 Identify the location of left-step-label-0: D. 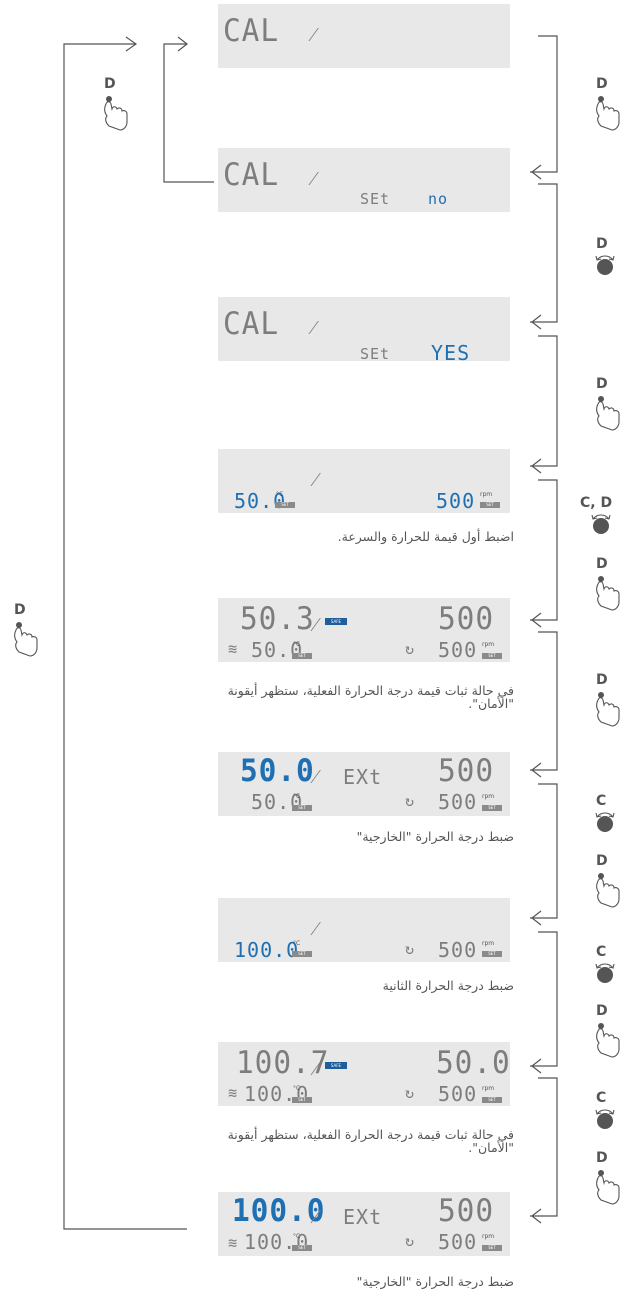
(110, 84).